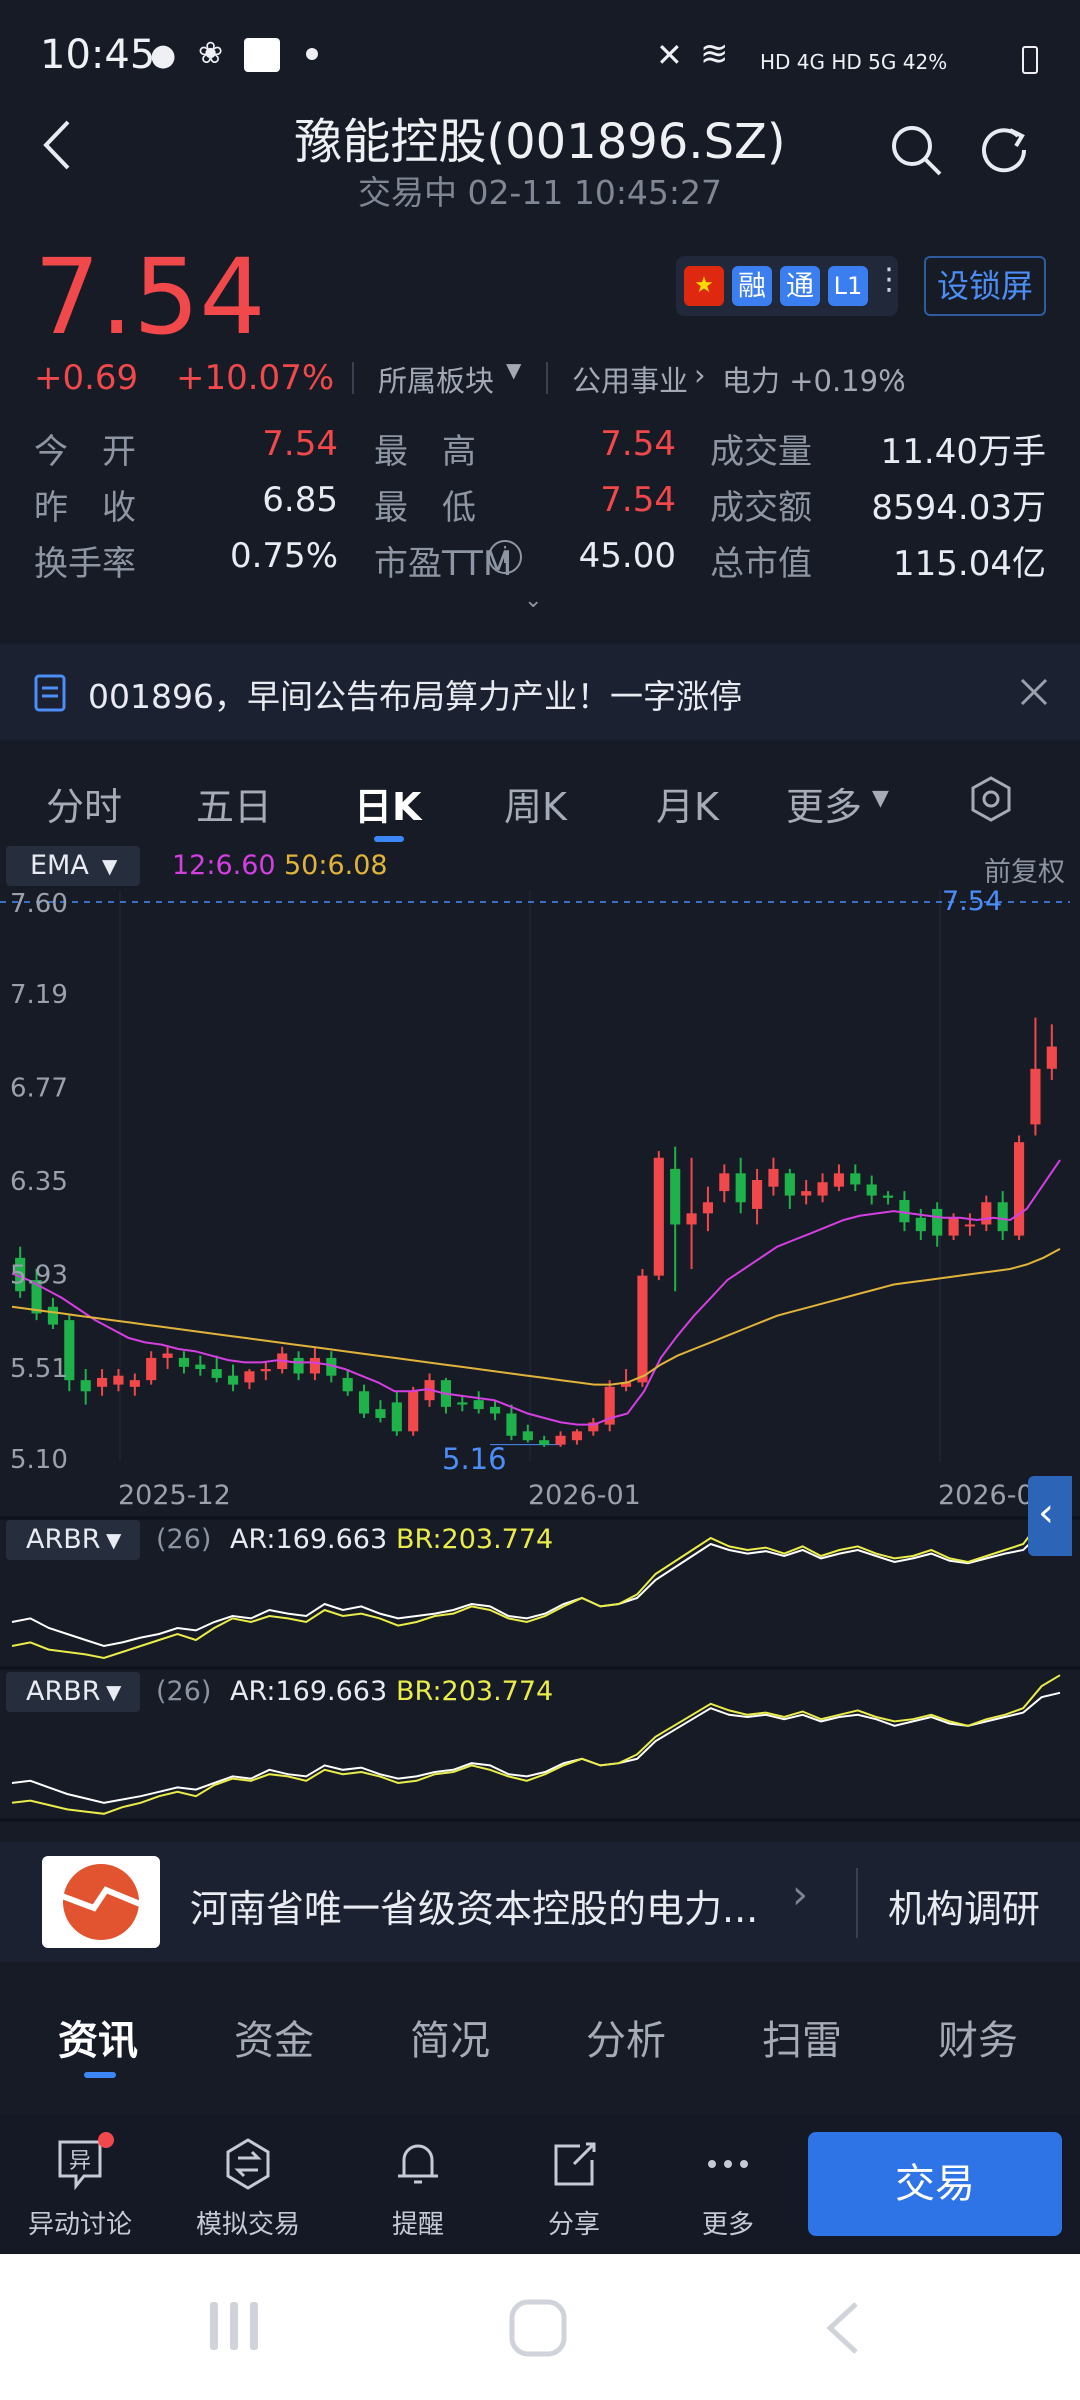 This screenshot has width=1080, height=2400. I want to click on stat-label: 换手率, so click(85, 564).